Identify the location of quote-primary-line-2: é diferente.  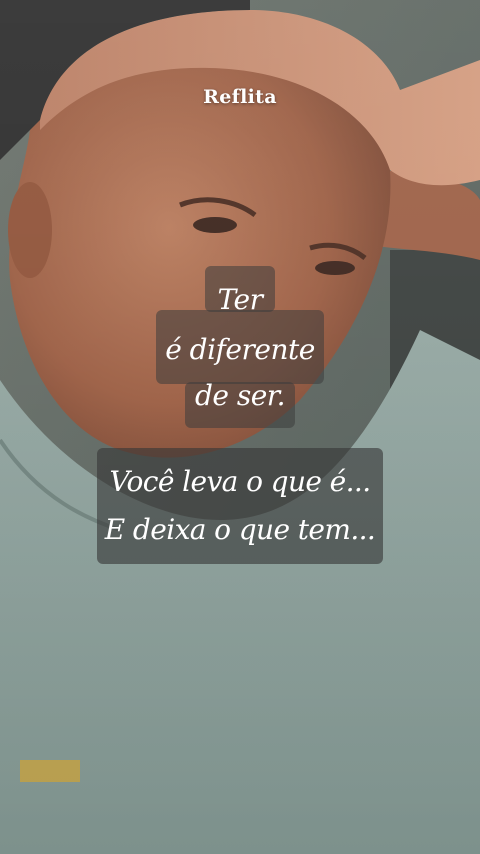
(240, 349).